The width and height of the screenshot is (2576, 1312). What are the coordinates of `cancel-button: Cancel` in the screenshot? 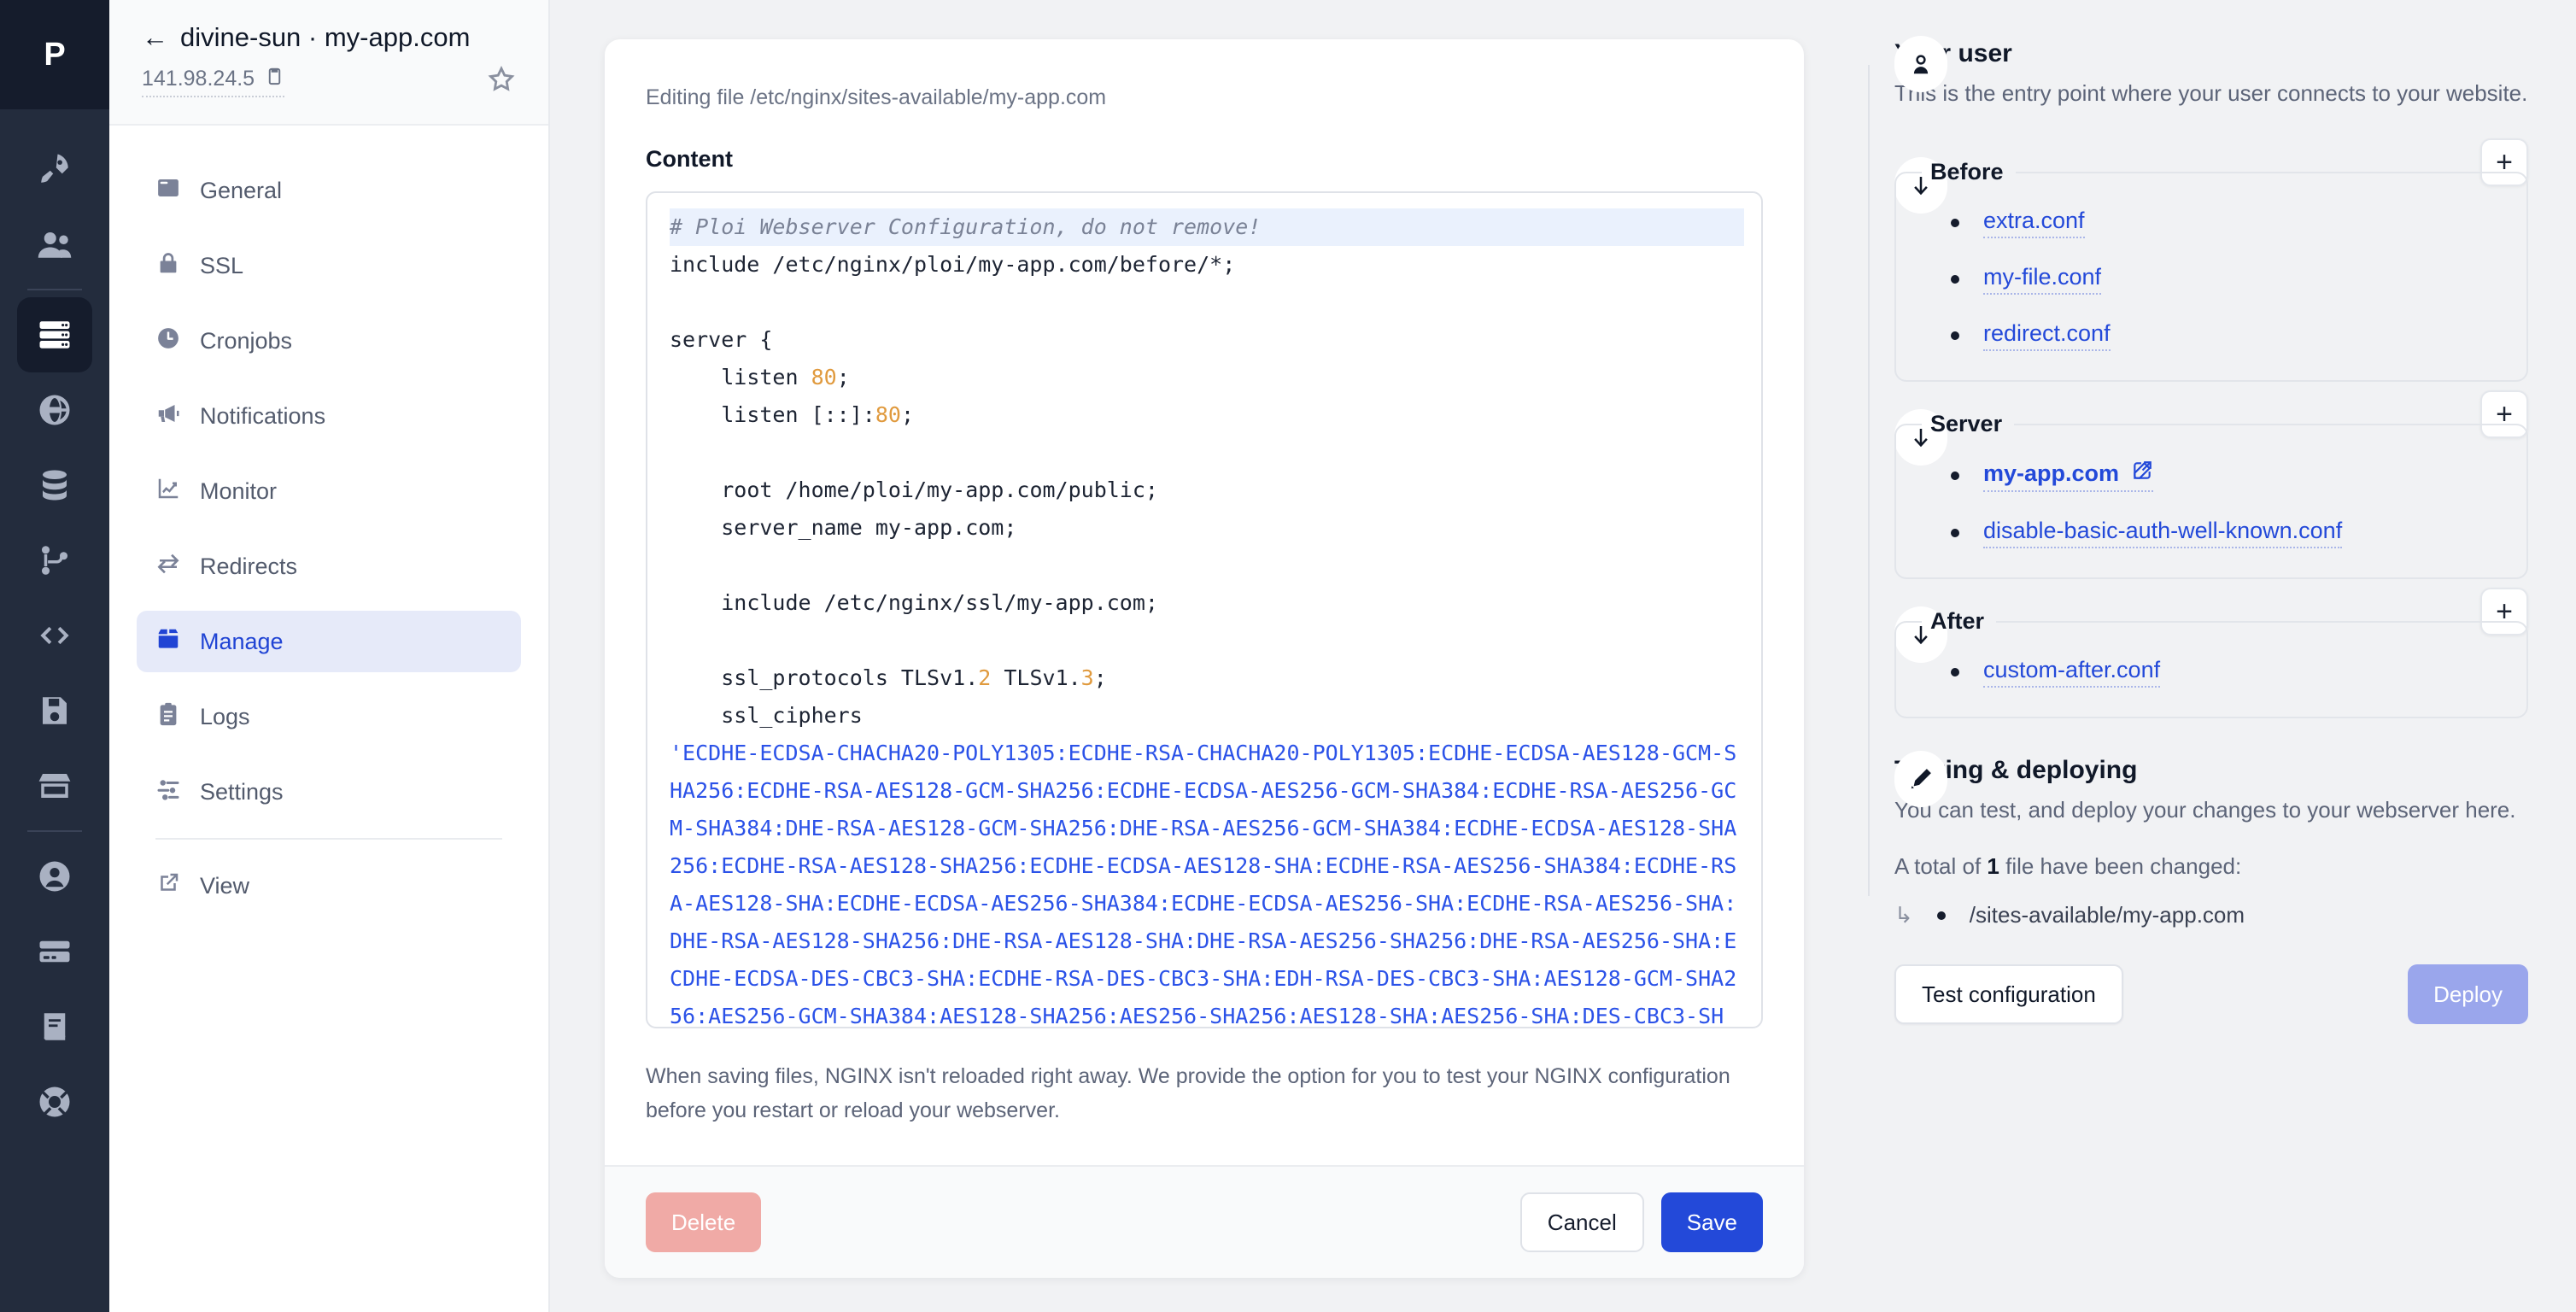 It's located at (1581, 1222).